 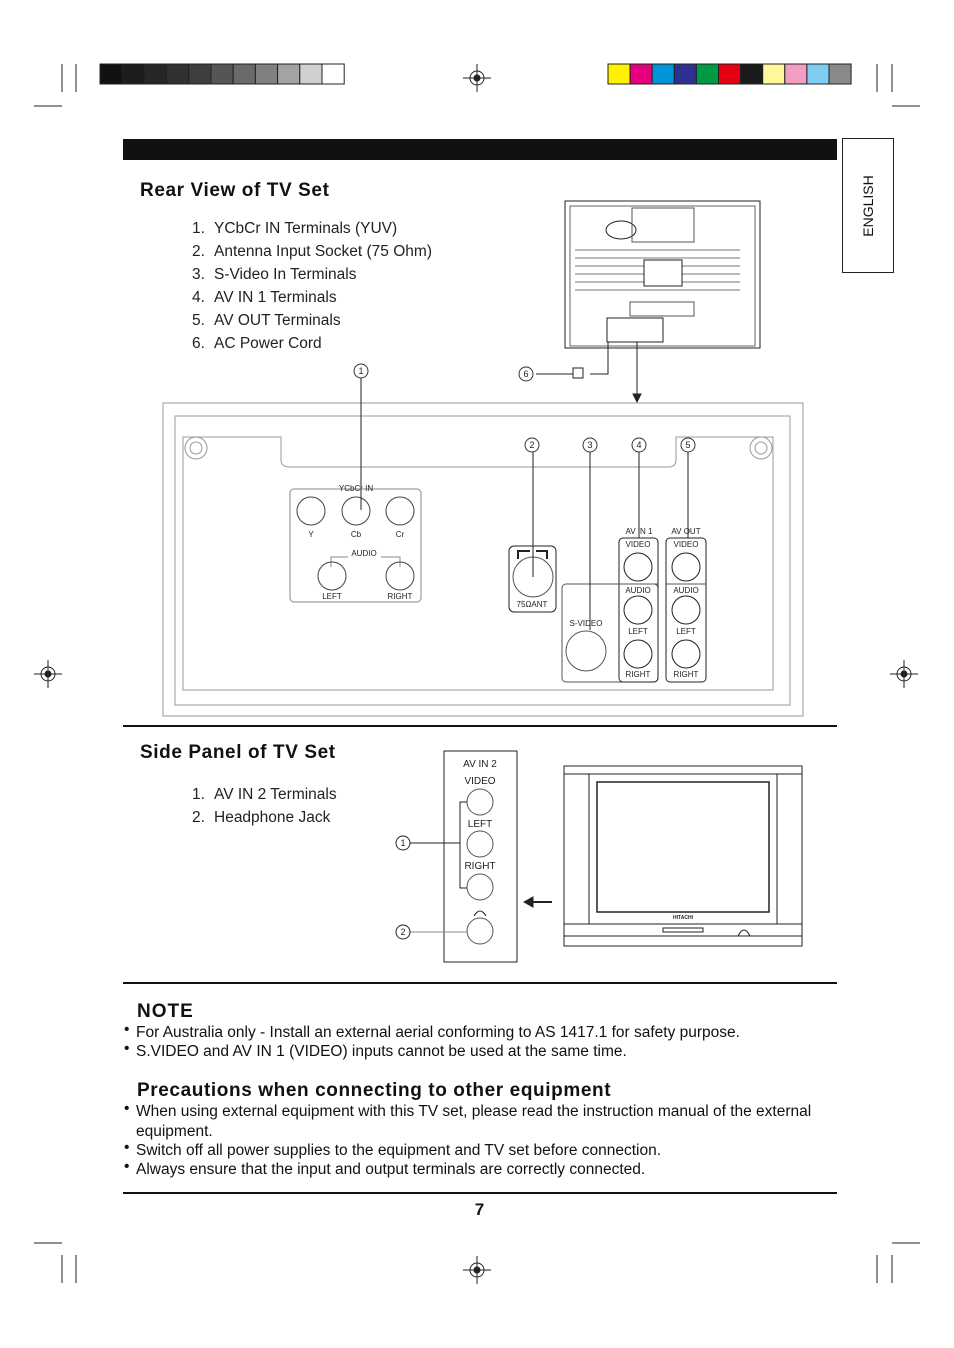 What do you see at coordinates (648, 302) in the screenshot?
I see `tv-rear-illustration` at bounding box center [648, 302].